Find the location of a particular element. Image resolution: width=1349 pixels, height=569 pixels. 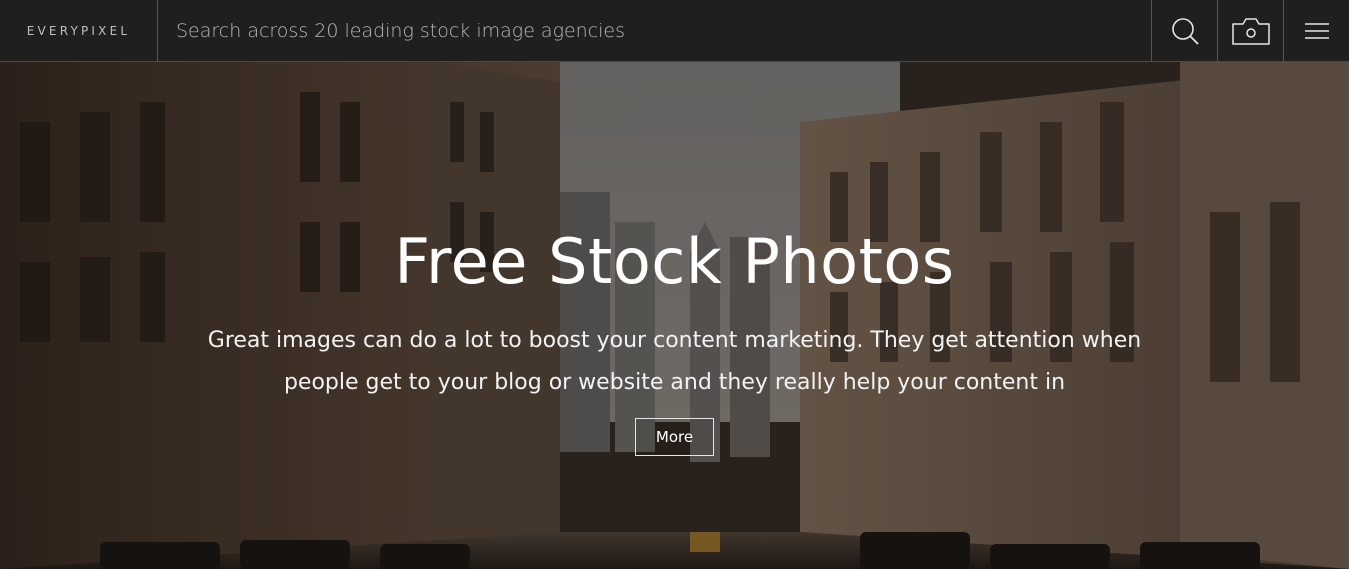

top-navbar: EVERYPIXEL is located at coordinates (674, 31).